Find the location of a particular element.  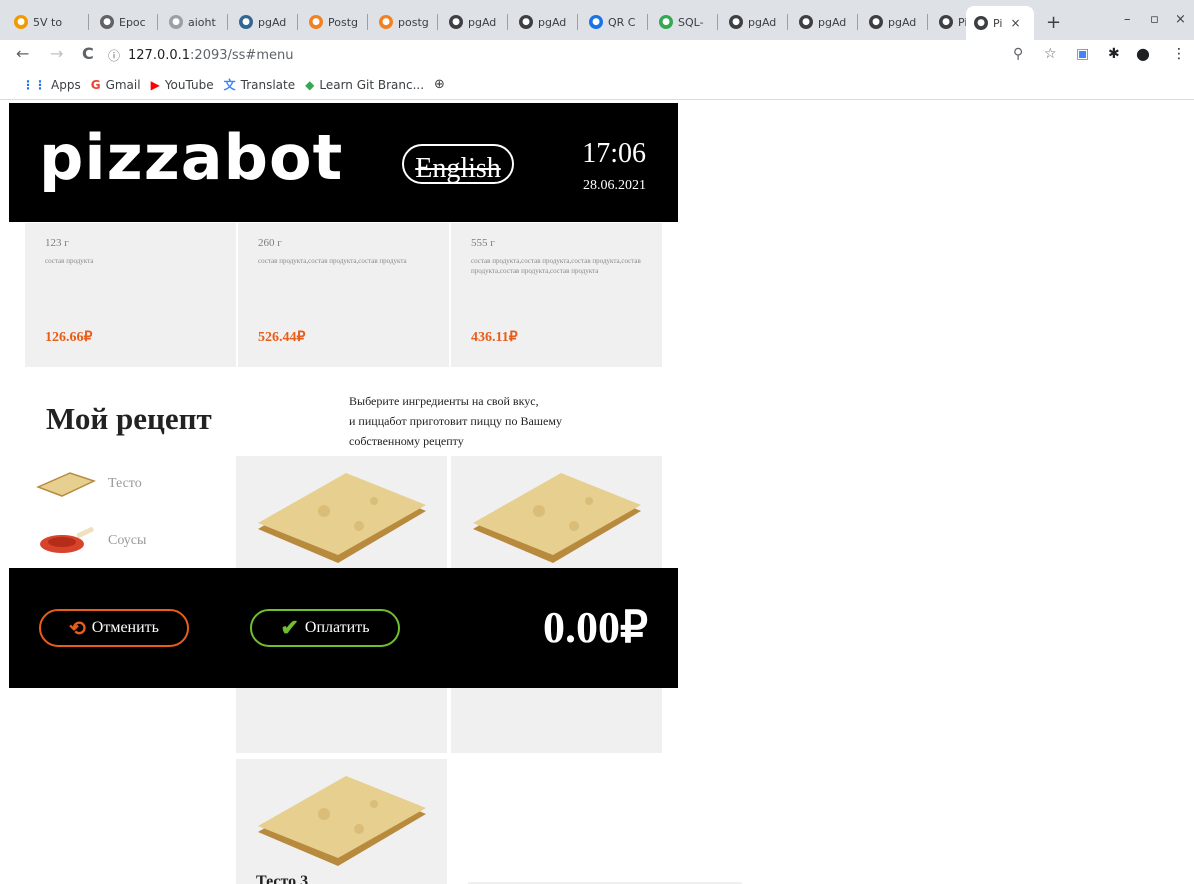

browser-tab: ● postg is located at coordinates (403, 22).